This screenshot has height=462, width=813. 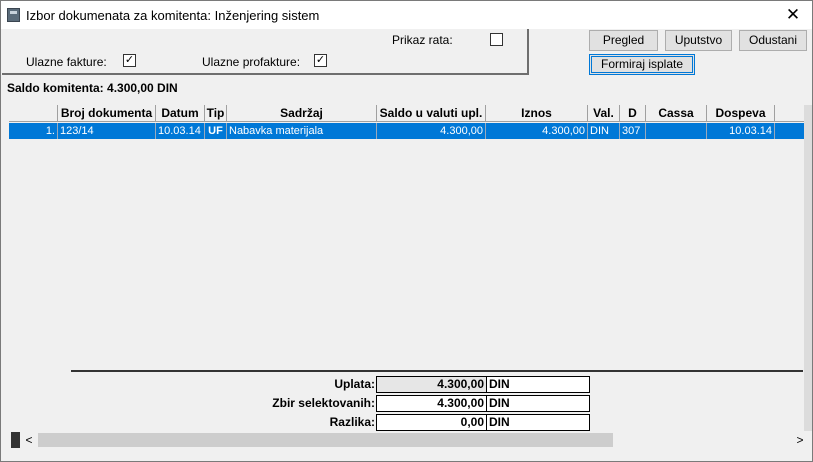 I want to click on zbir-row: Zbir selektovanih: 4.300,00 DIN, so click(x=437, y=403).